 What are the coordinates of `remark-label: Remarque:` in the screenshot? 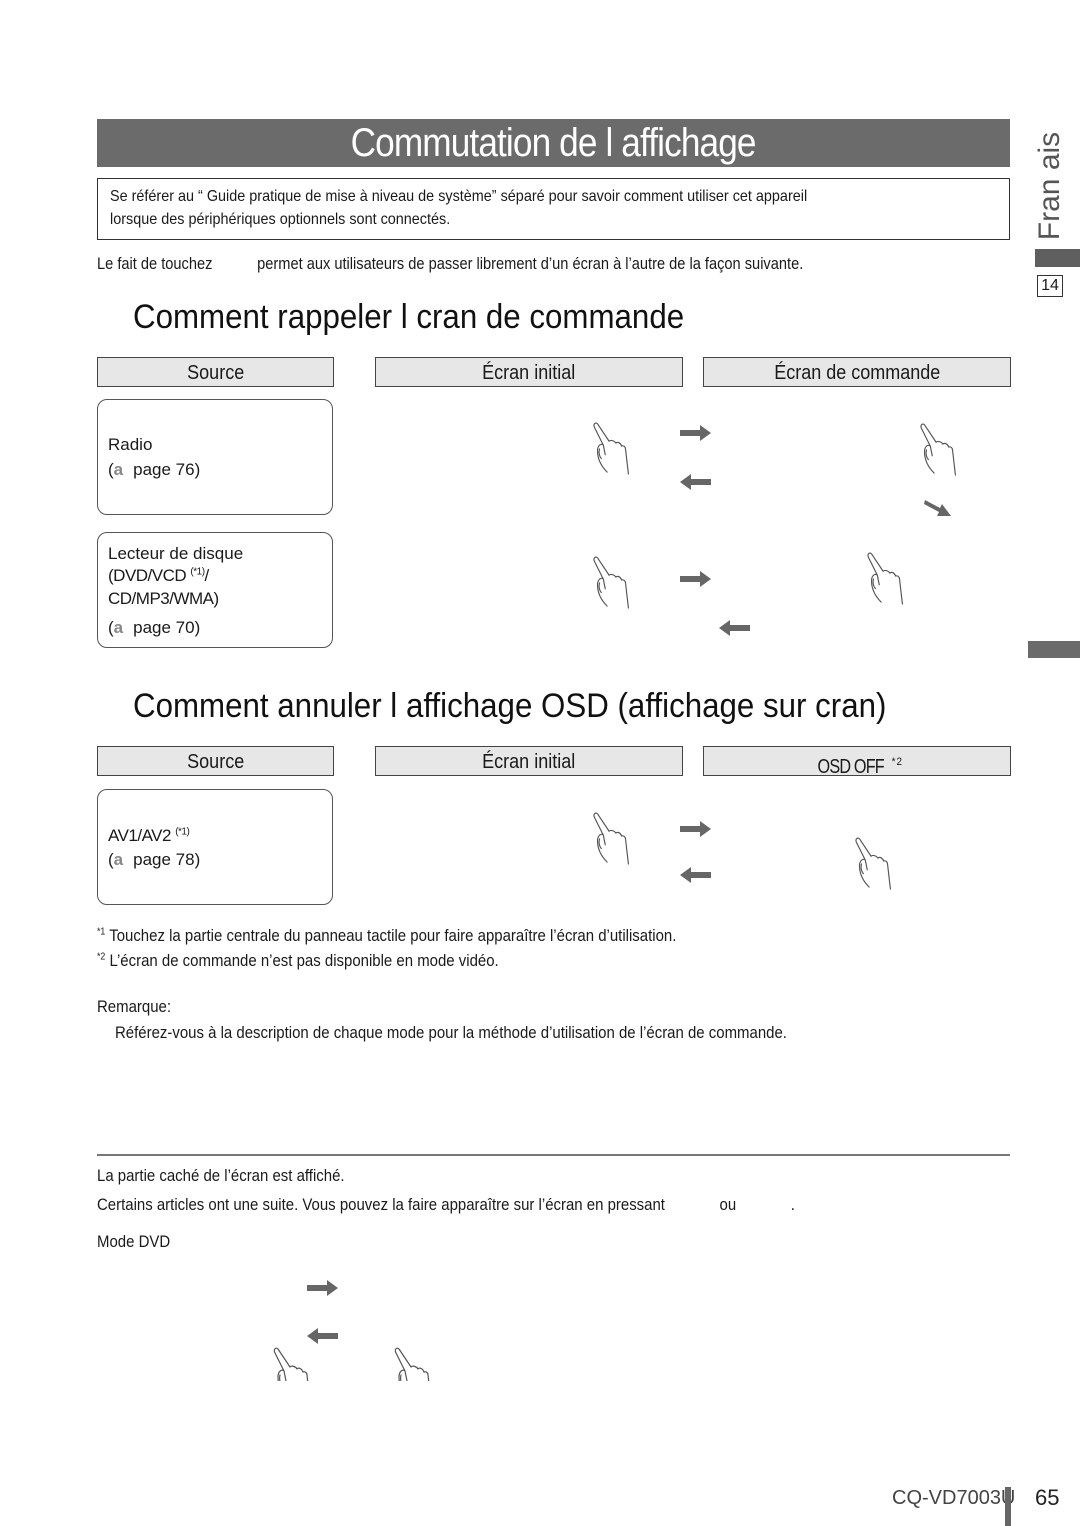 It's located at (134, 1006).